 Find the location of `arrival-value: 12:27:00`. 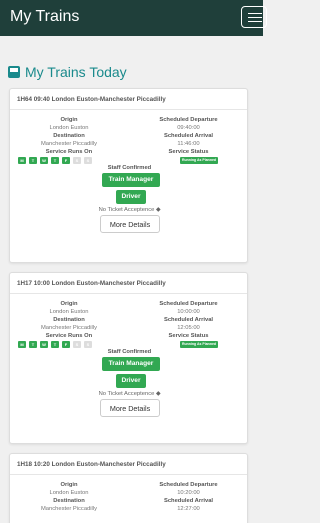

arrival-value: 12:27:00 is located at coordinates (188, 509).